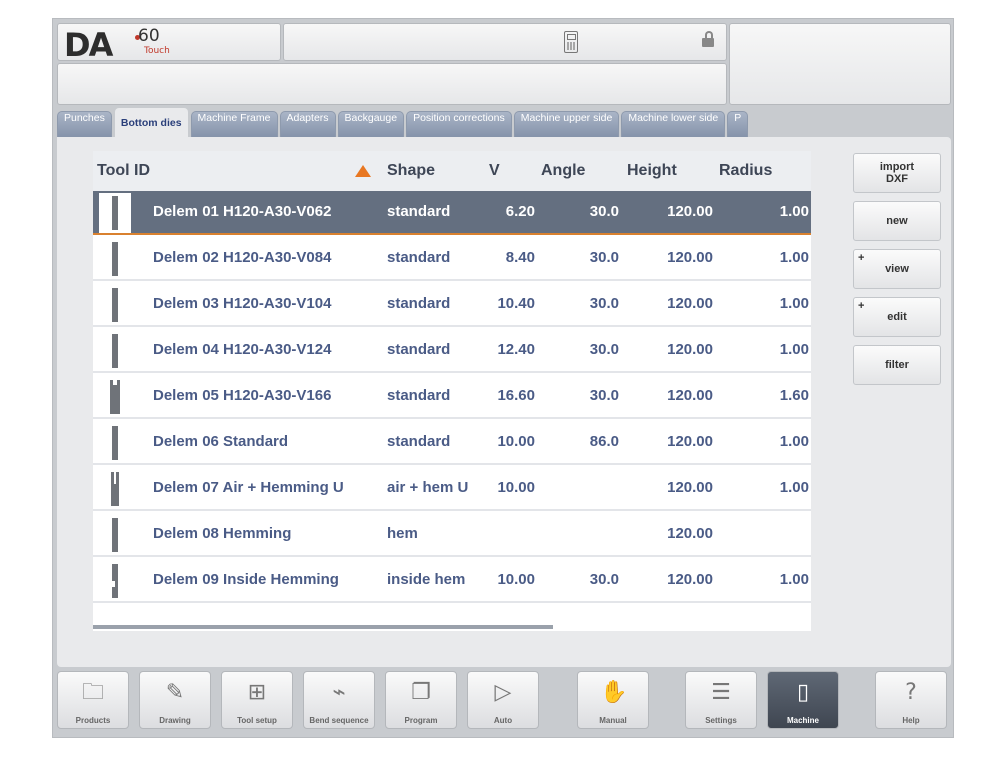 This screenshot has width=1000, height=770. What do you see at coordinates (614, 692) in the screenshot?
I see `hand-icon: ✋` at bounding box center [614, 692].